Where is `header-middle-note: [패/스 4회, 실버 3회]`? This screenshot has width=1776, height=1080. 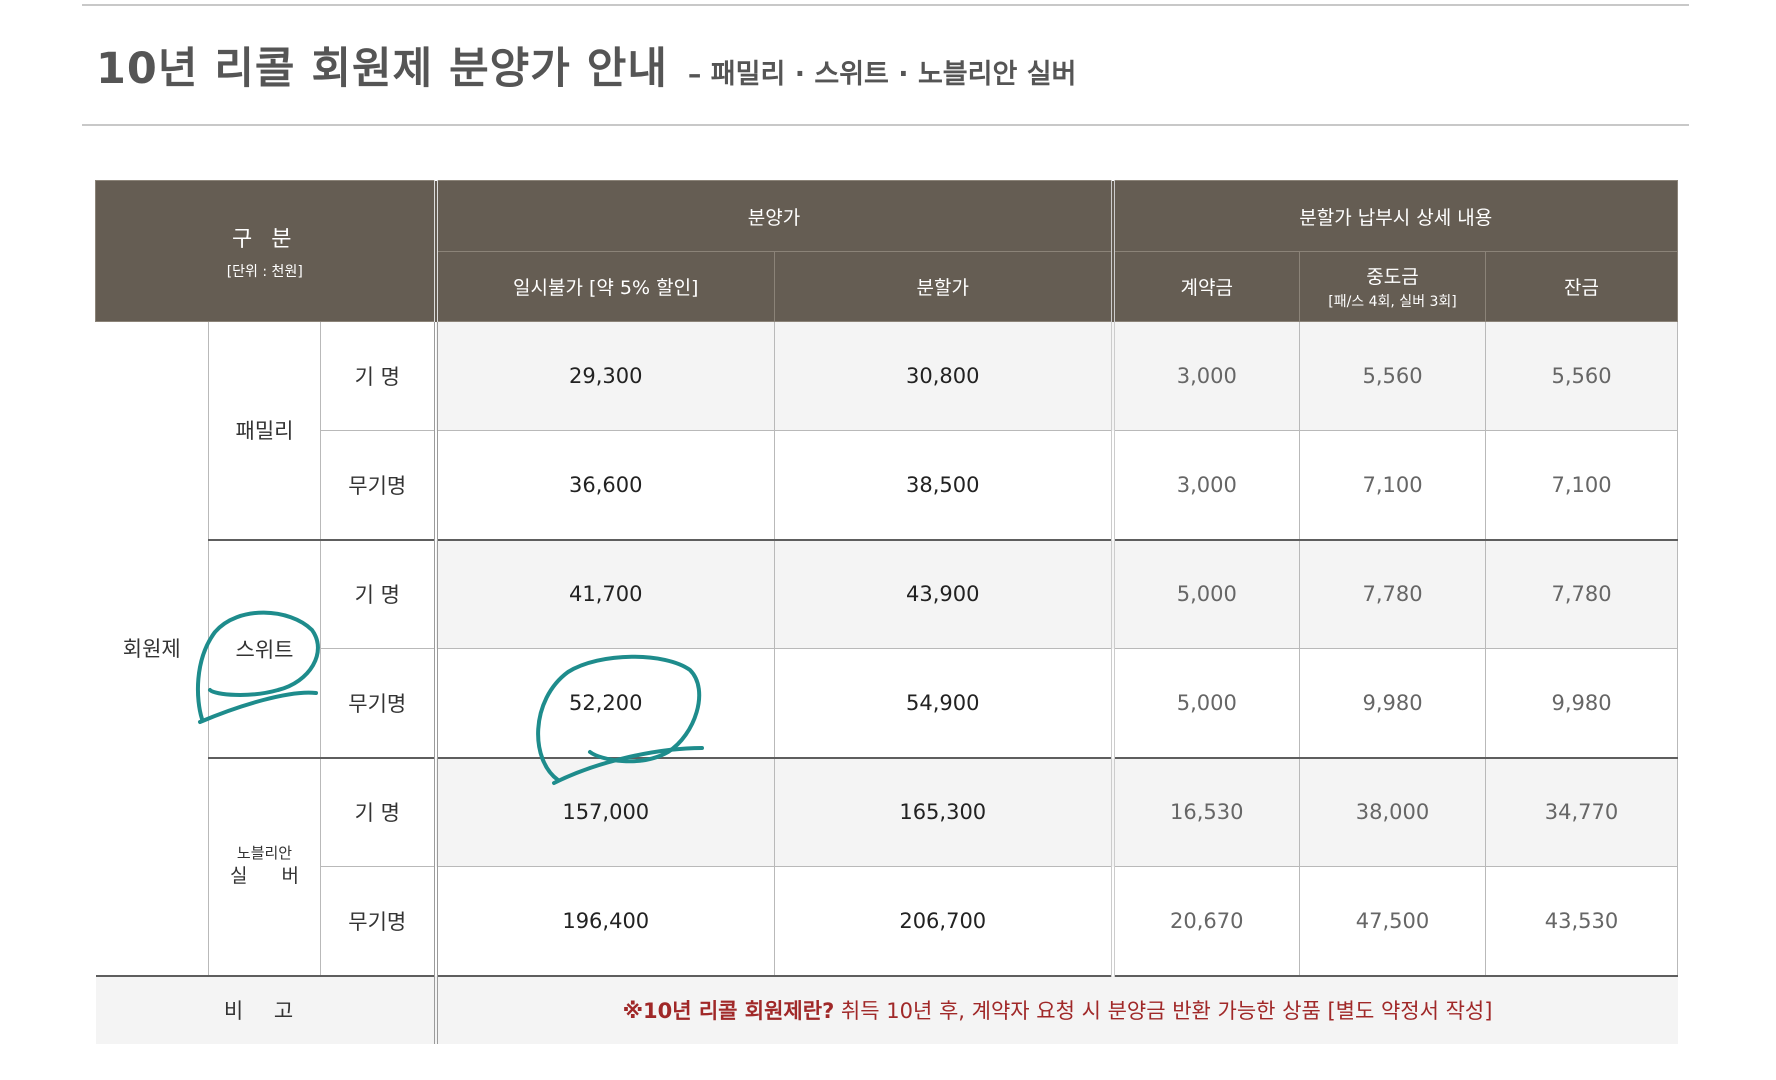
header-middle-note: [패/스 4회, 실버 3회] is located at coordinates (1392, 302).